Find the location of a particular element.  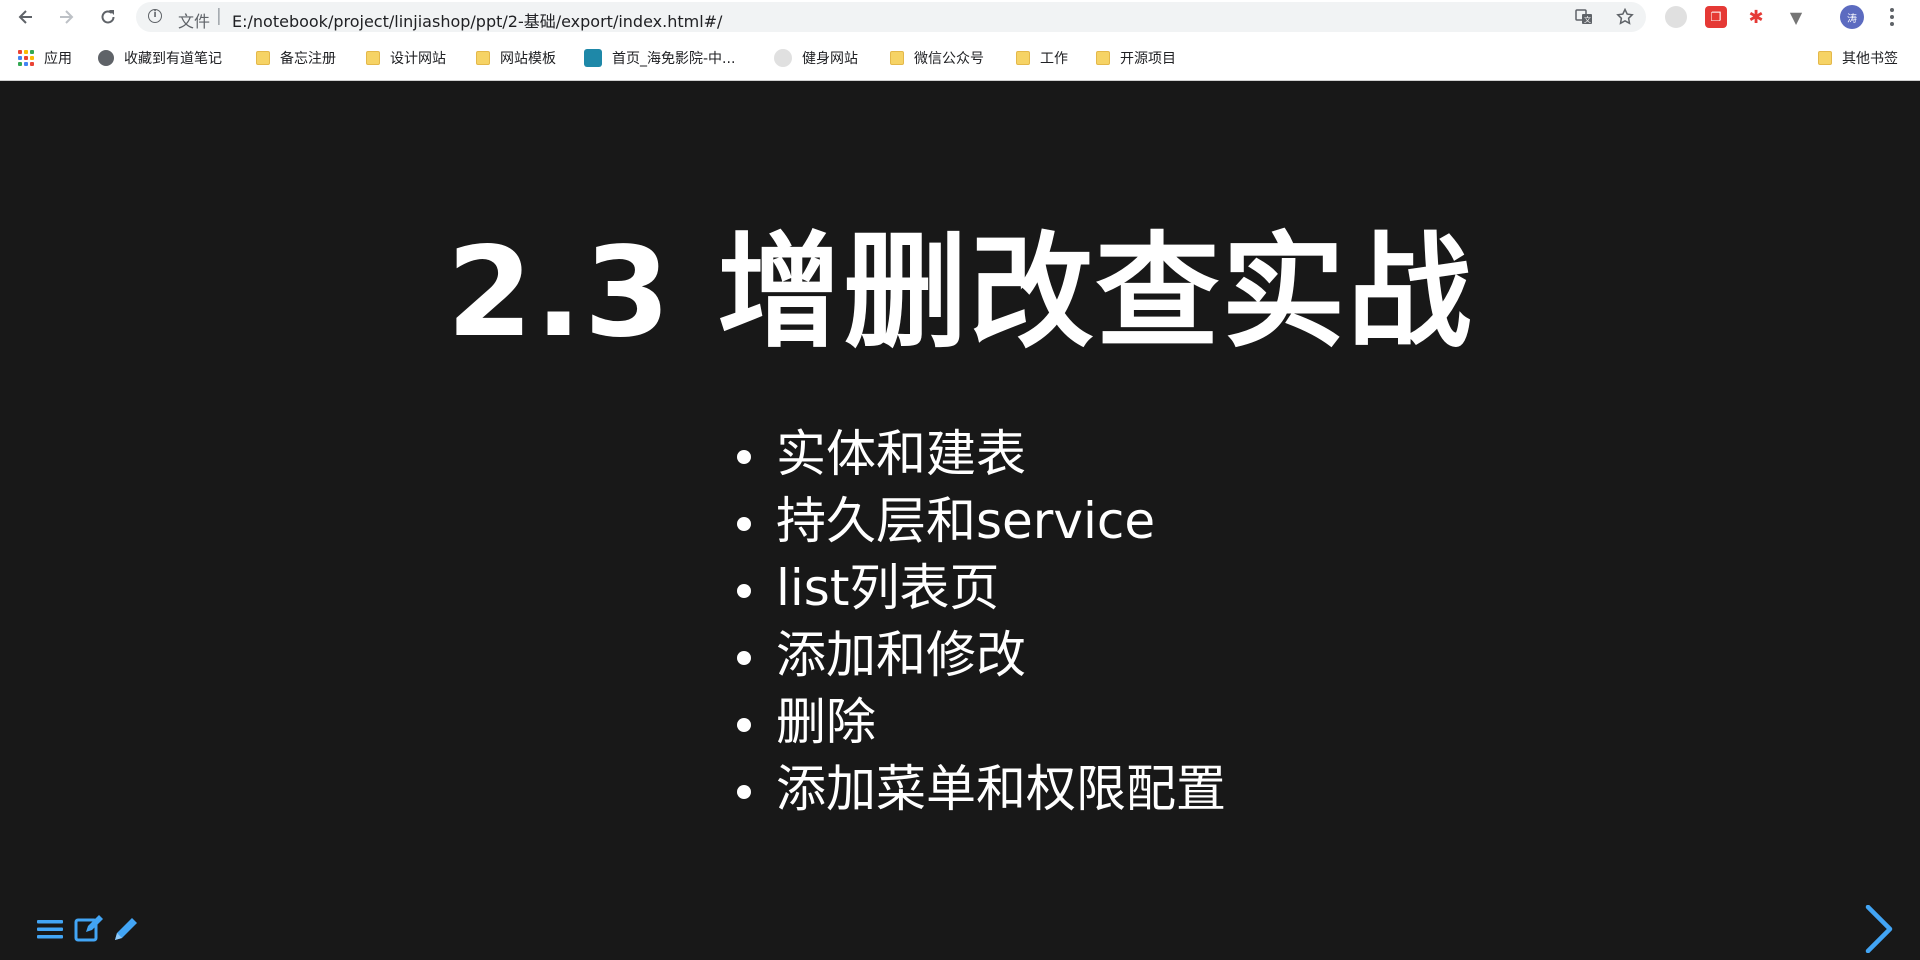

bookmark-label: 其他书签 is located at coordinates (1870, 59).